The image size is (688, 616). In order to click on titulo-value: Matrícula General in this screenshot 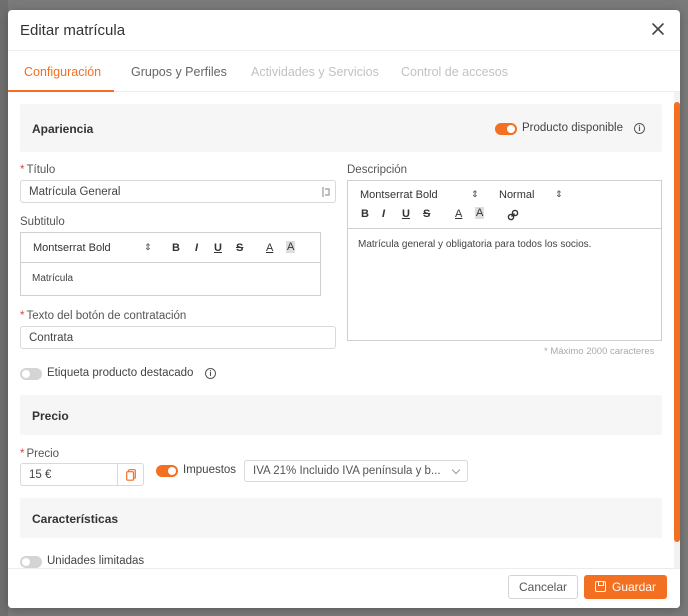, I will do `click(75, 192)`.